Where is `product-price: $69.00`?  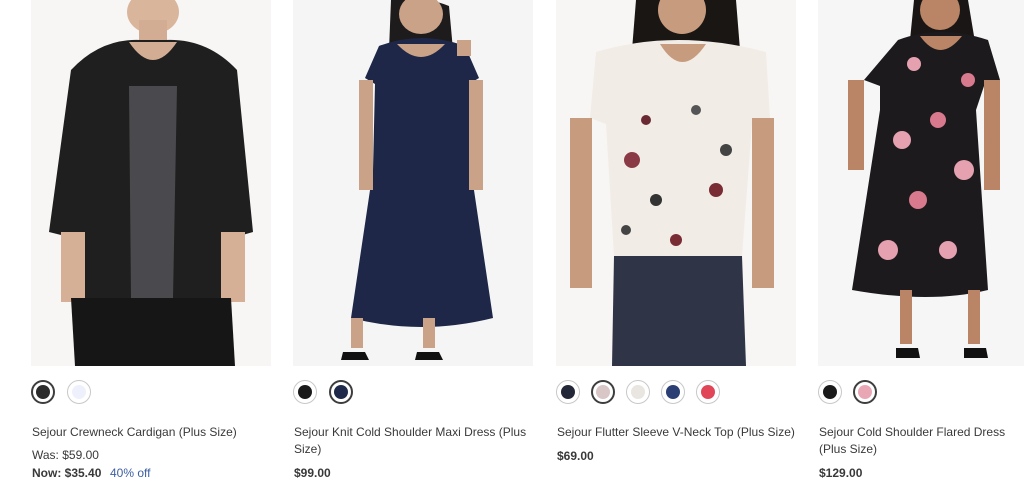 product-price: $69.00 is located at coordinates (575, 456).